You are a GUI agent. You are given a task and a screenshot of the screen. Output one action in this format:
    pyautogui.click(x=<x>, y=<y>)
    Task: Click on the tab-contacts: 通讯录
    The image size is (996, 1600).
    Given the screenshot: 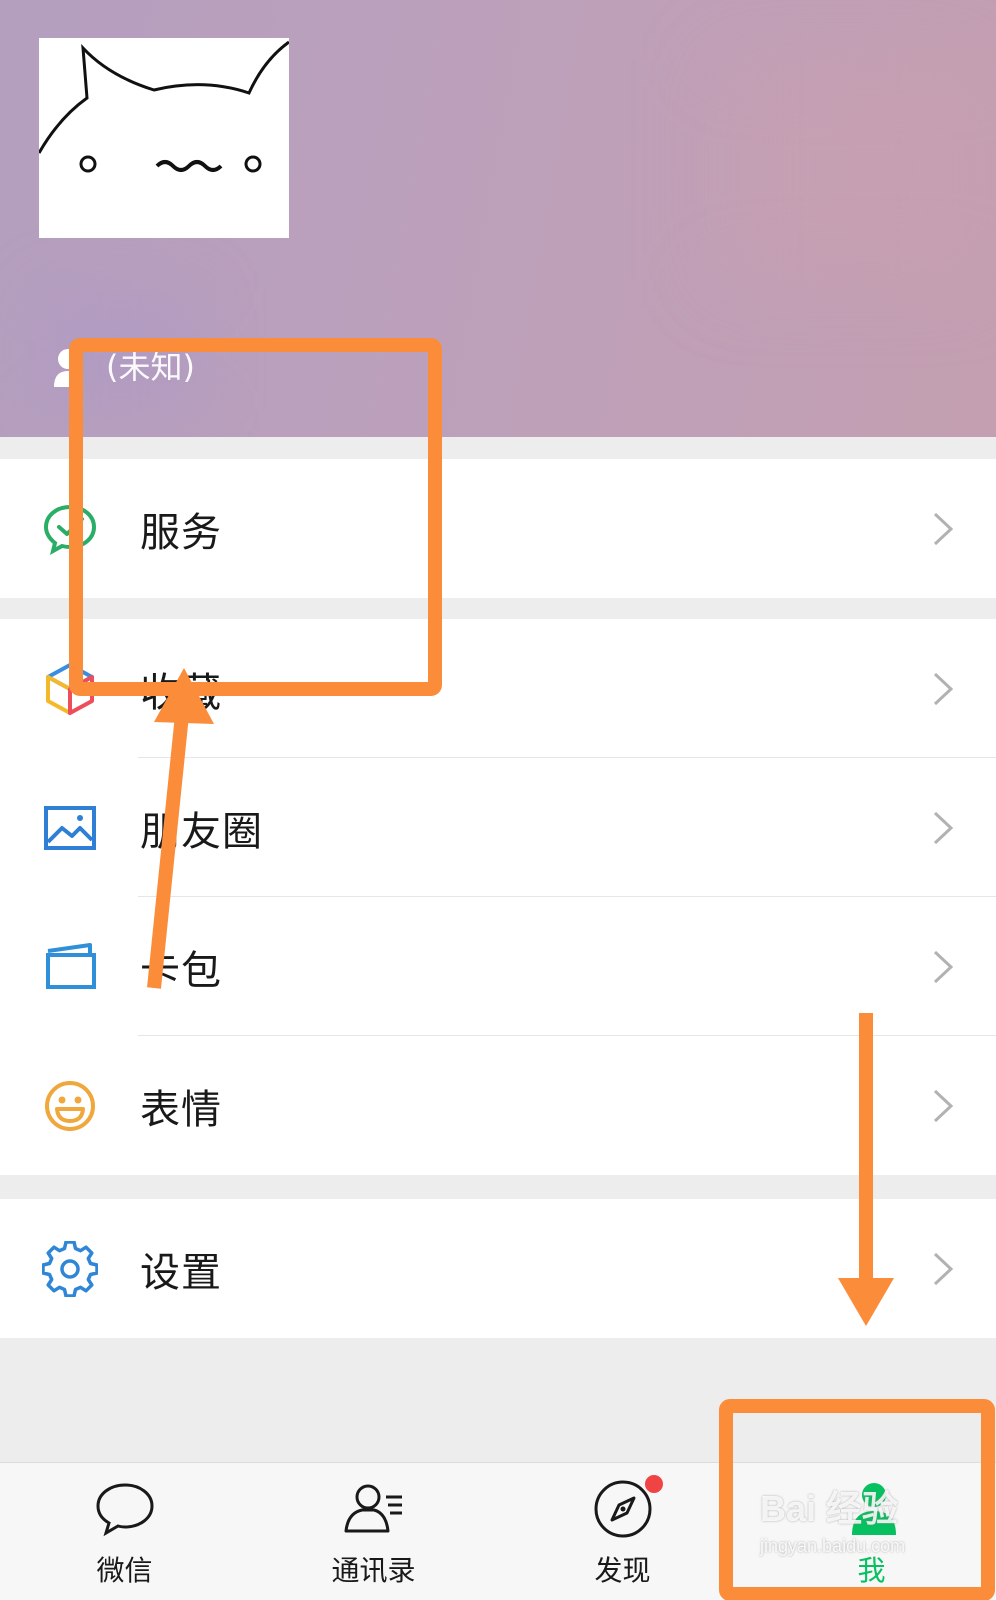 What is the action you would take?
    pyautogui.click(x=373, y=1531)
    